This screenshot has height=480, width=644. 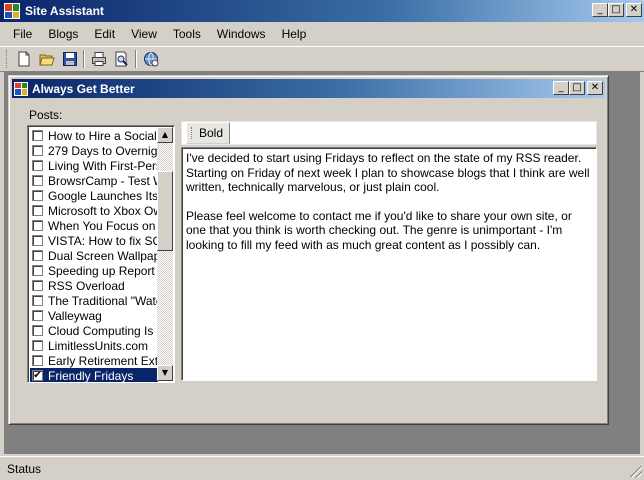 I want to click on menubar: File Blogs Edit View Tools Windows Help, so click(x=322, y=34).